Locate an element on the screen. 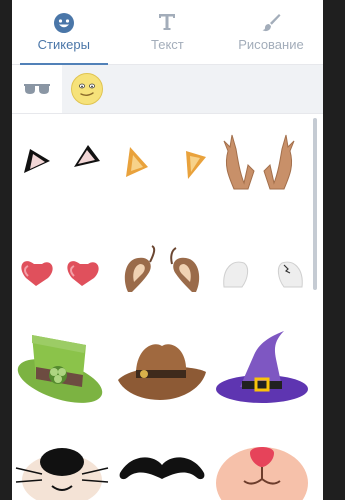 This screenshot has height=500, width=345. tab-drawing: Рисование is located at coordinates (271, 32).